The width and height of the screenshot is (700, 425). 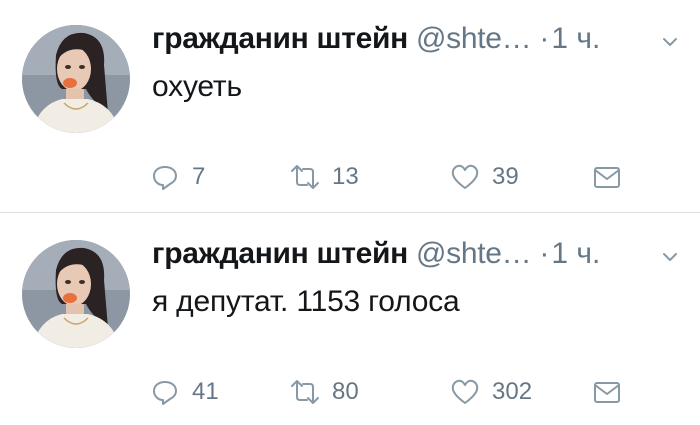 I want to click on like-button: 302, so click(x=491, y=392).